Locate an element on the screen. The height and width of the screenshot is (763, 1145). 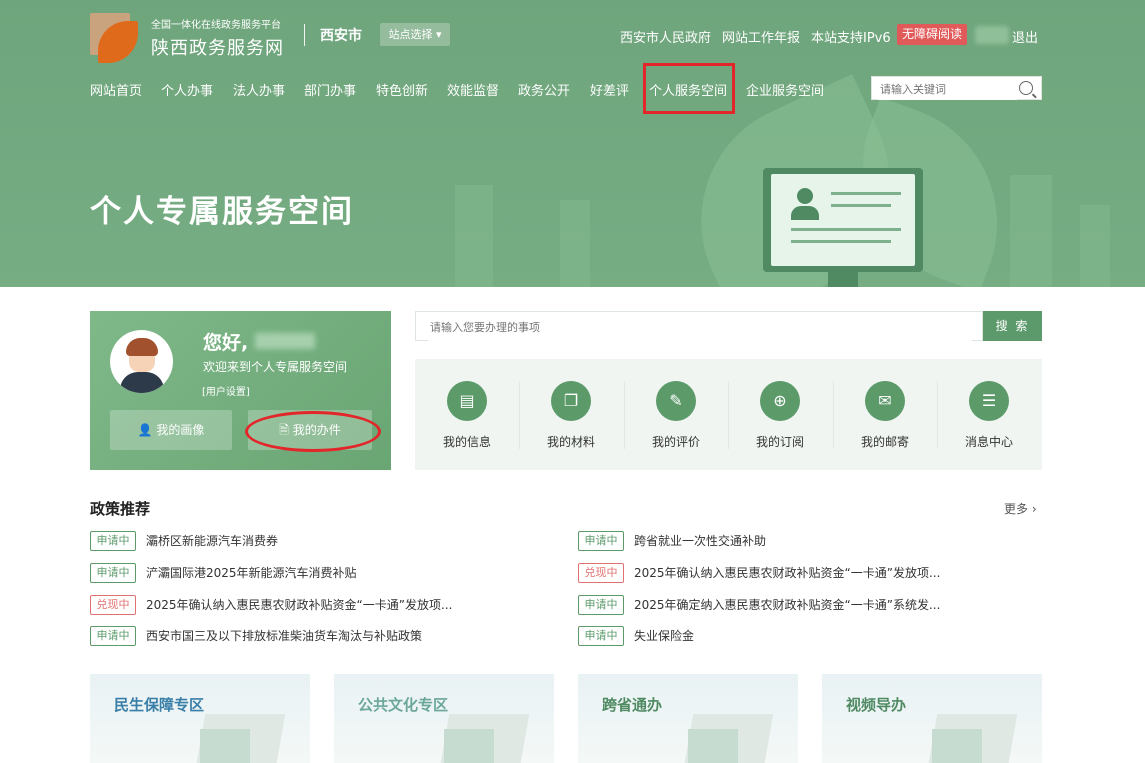
policy-title: 浐灞国际港2025年新能源汽车消费补贴 is located at coordinates (251, 573).